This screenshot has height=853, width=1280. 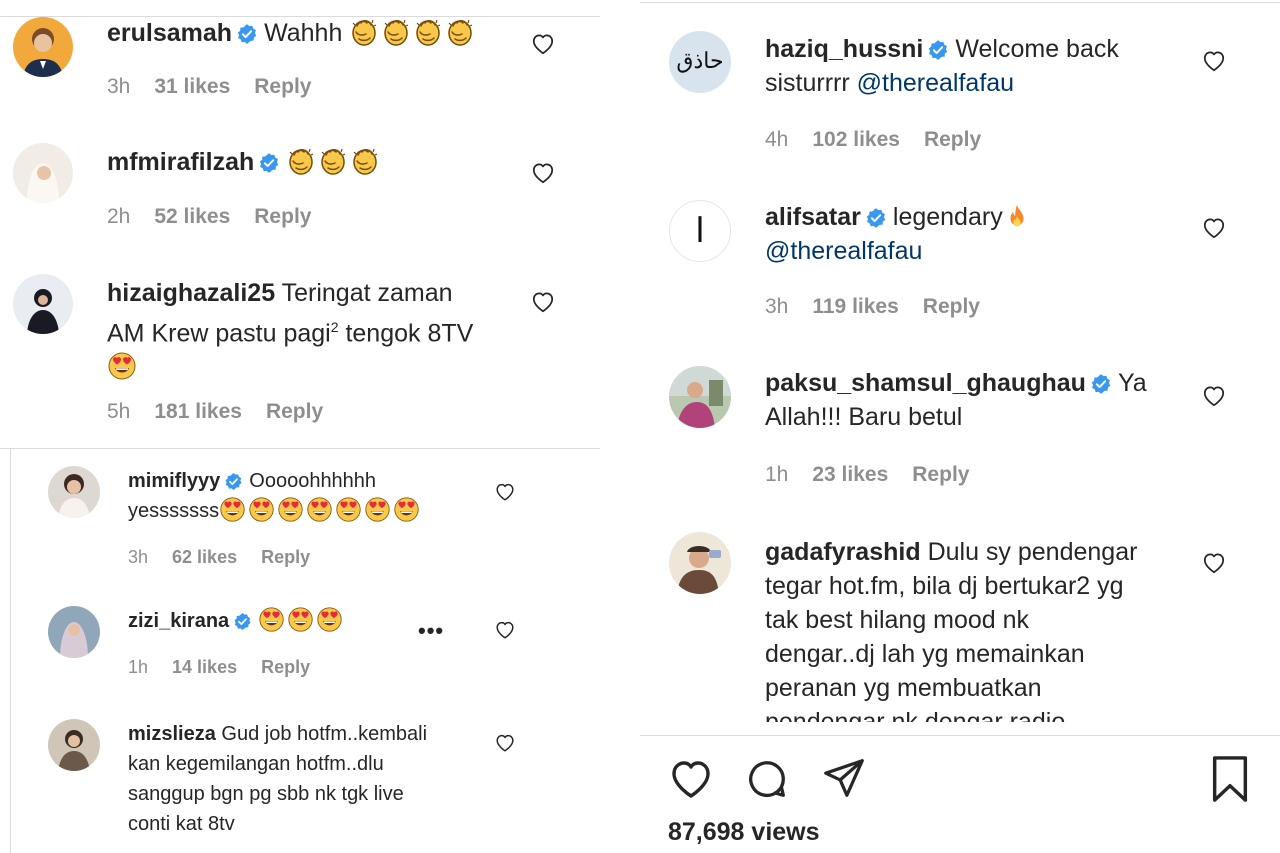 I want to click on likes-count: 181 likes, so click(x=198, y=411).